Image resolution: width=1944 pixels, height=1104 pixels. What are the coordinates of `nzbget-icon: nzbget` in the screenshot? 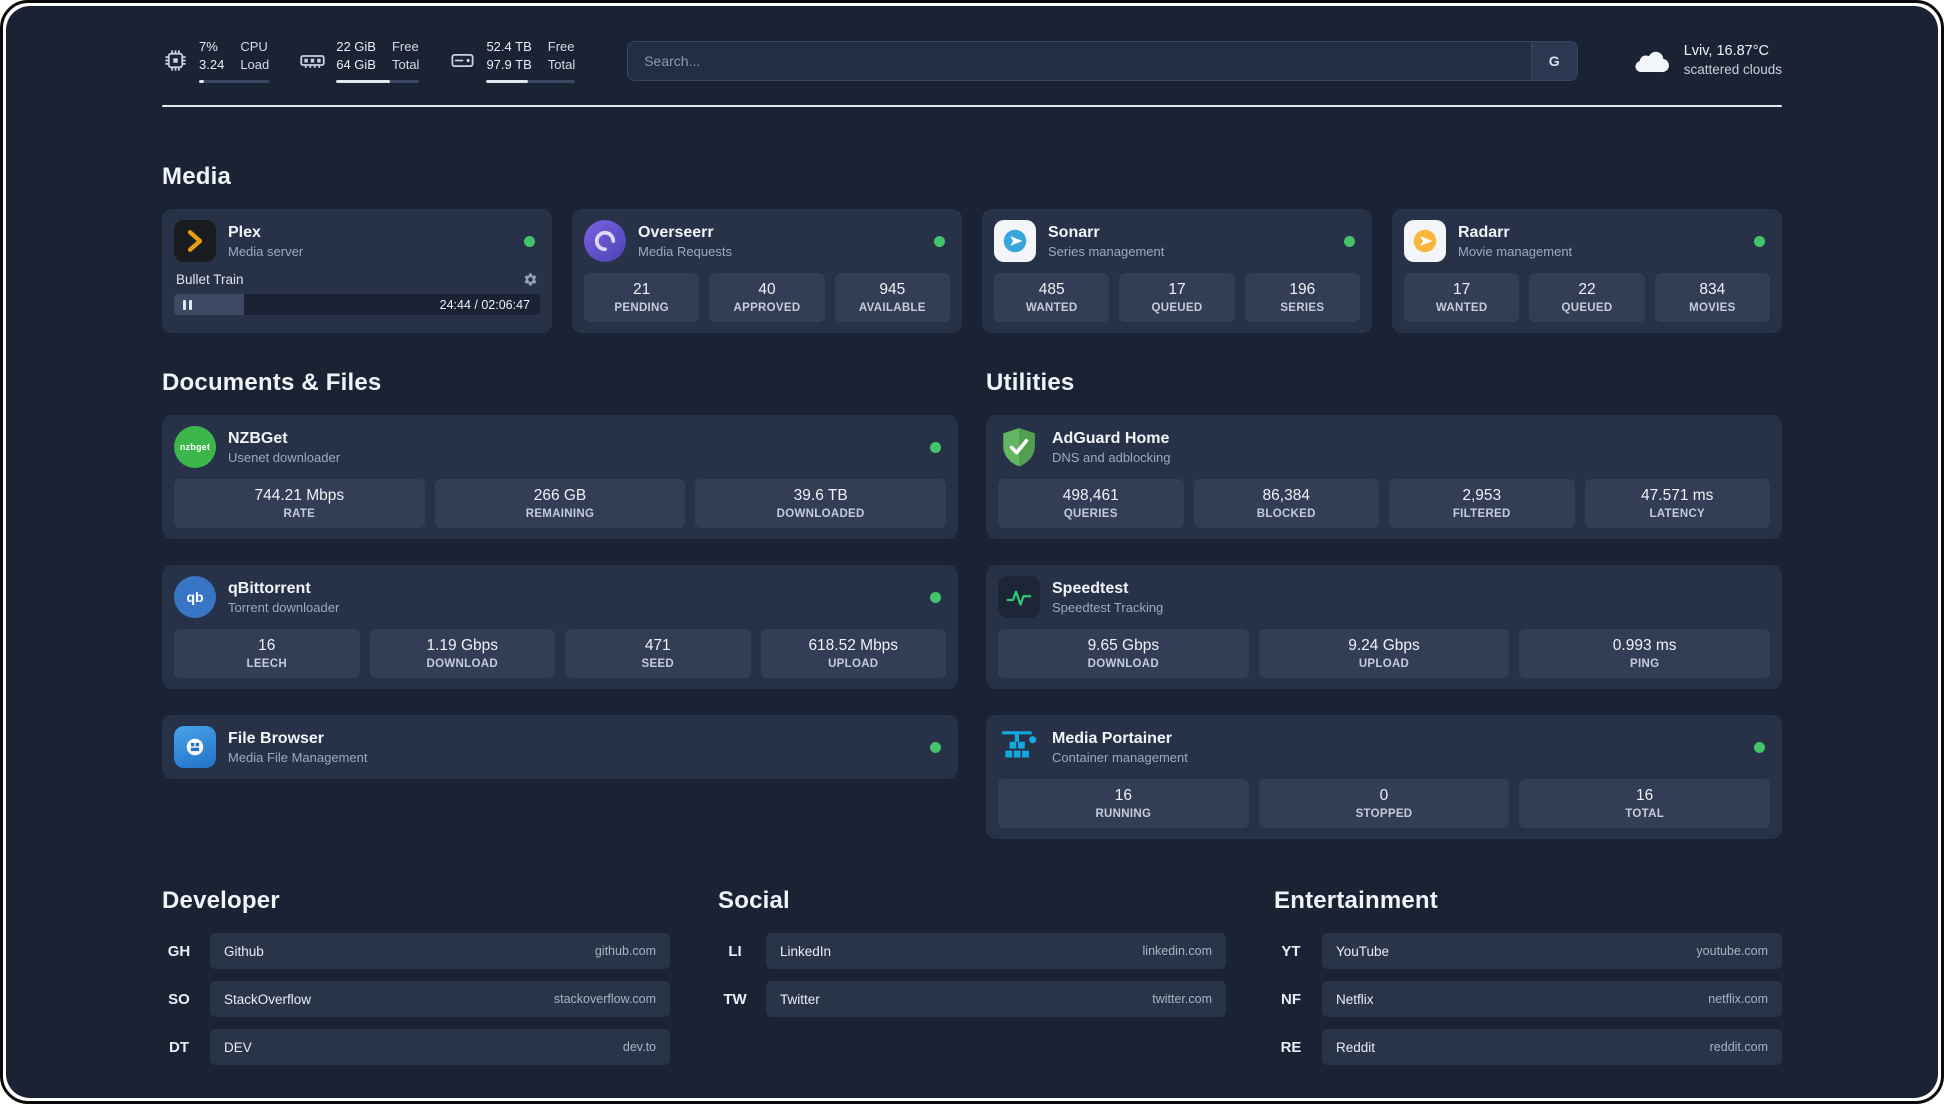 It's located at (195, 447).